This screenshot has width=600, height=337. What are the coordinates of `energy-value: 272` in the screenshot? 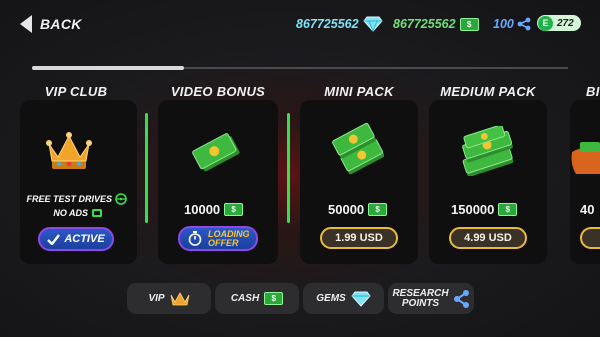 It's located at (565, 23).